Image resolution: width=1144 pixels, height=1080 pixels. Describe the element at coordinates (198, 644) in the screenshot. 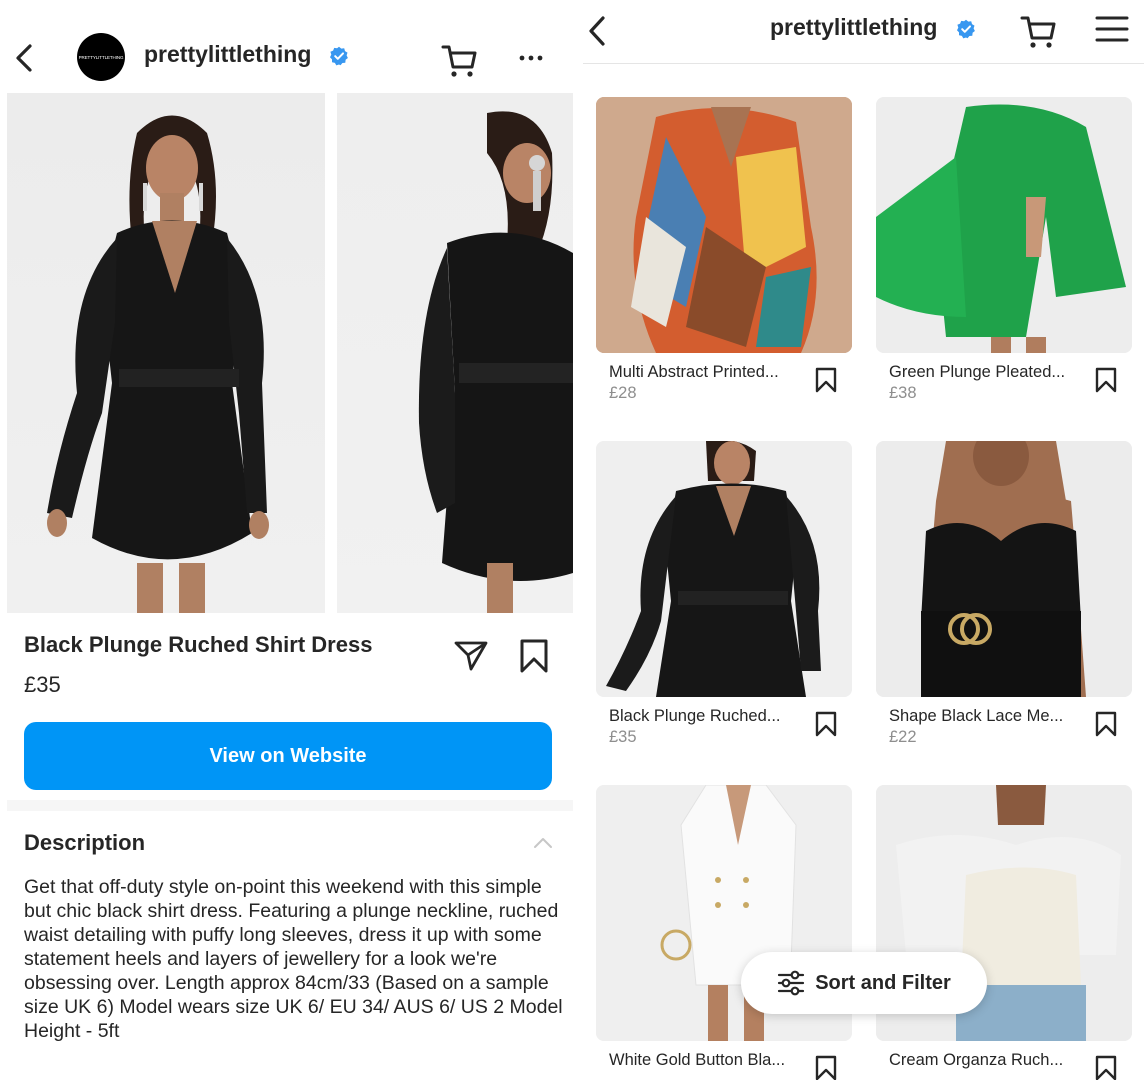

I see `product-title: Black Plunge Ruched Shirt Dress` at that location.